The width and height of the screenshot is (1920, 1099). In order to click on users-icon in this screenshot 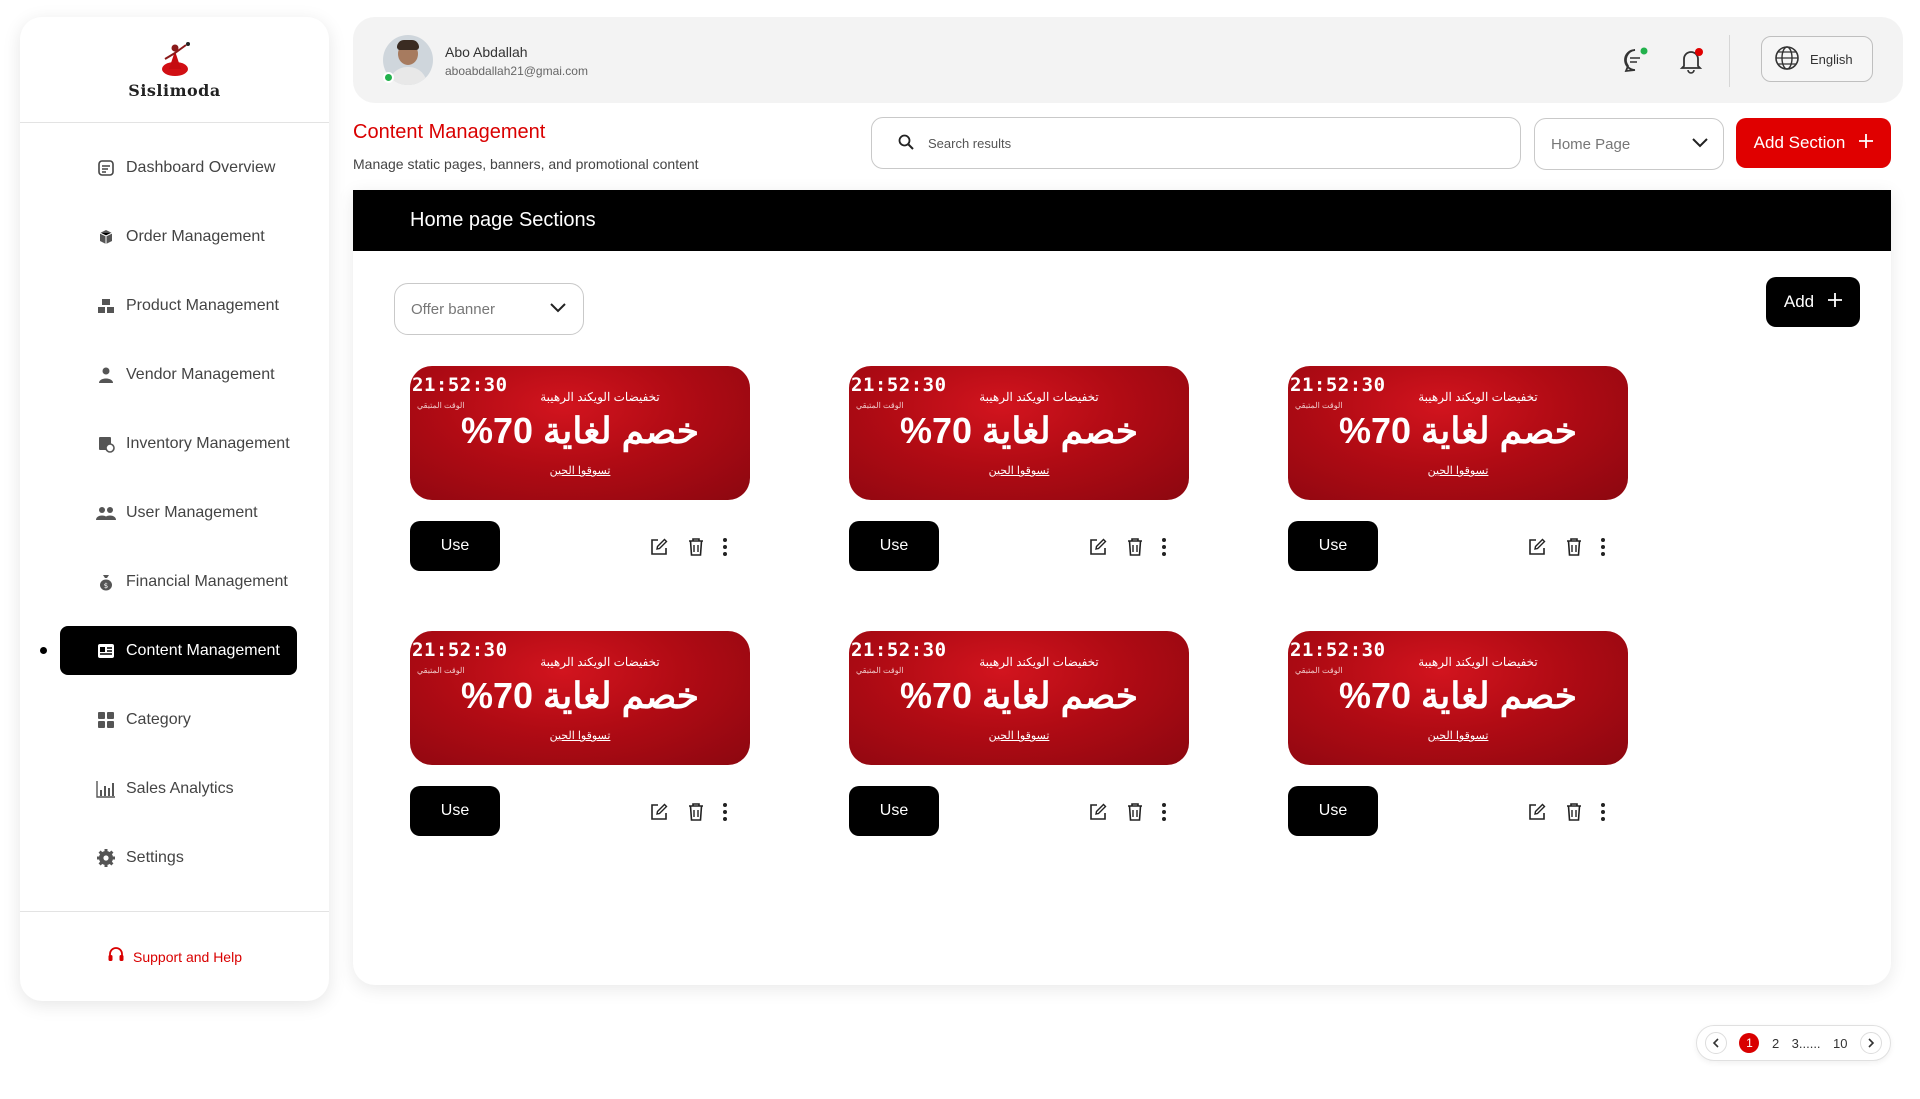, I will do `click(106, 513)`.